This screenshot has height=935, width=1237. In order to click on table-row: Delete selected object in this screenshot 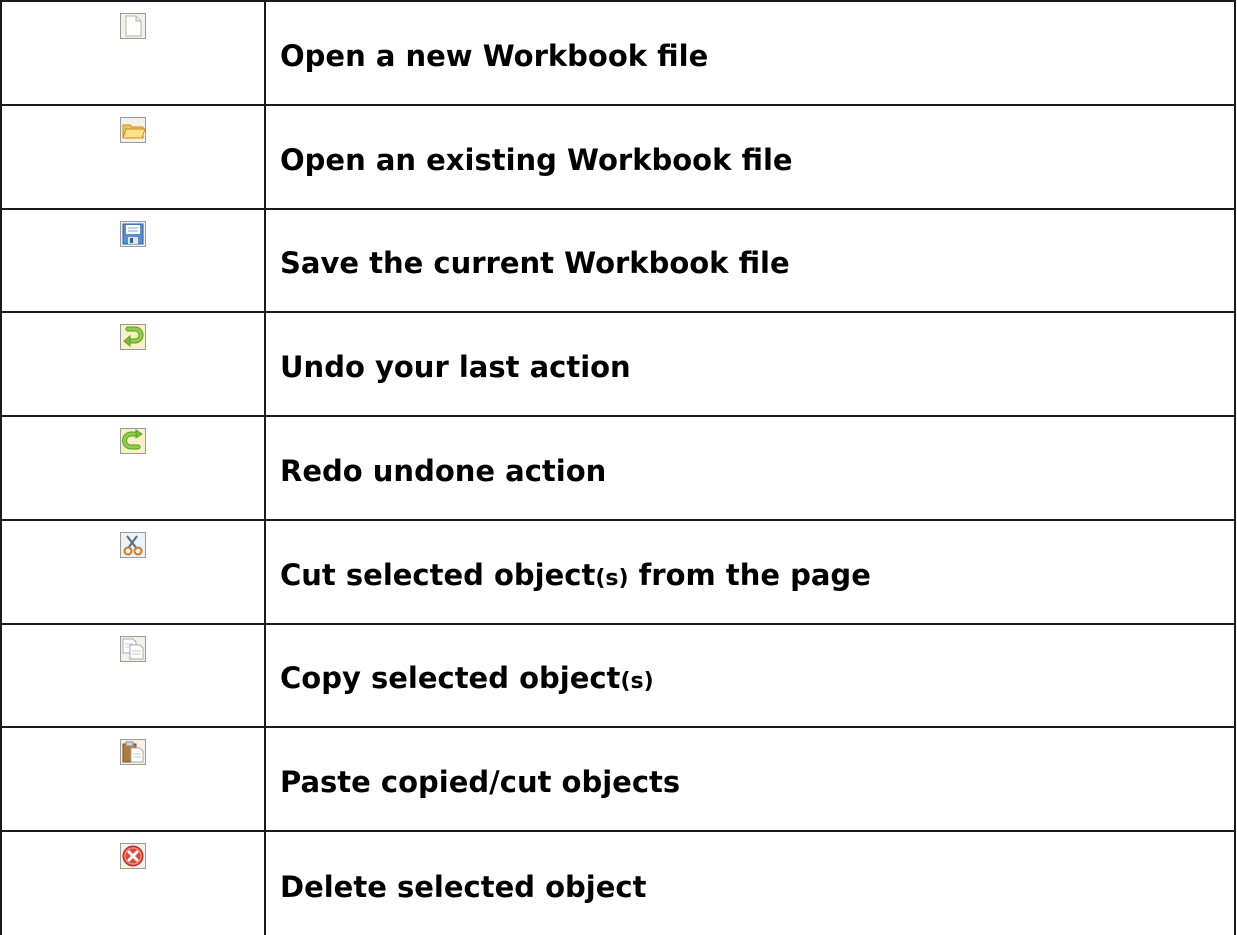, I will do `click(618, 882)`.